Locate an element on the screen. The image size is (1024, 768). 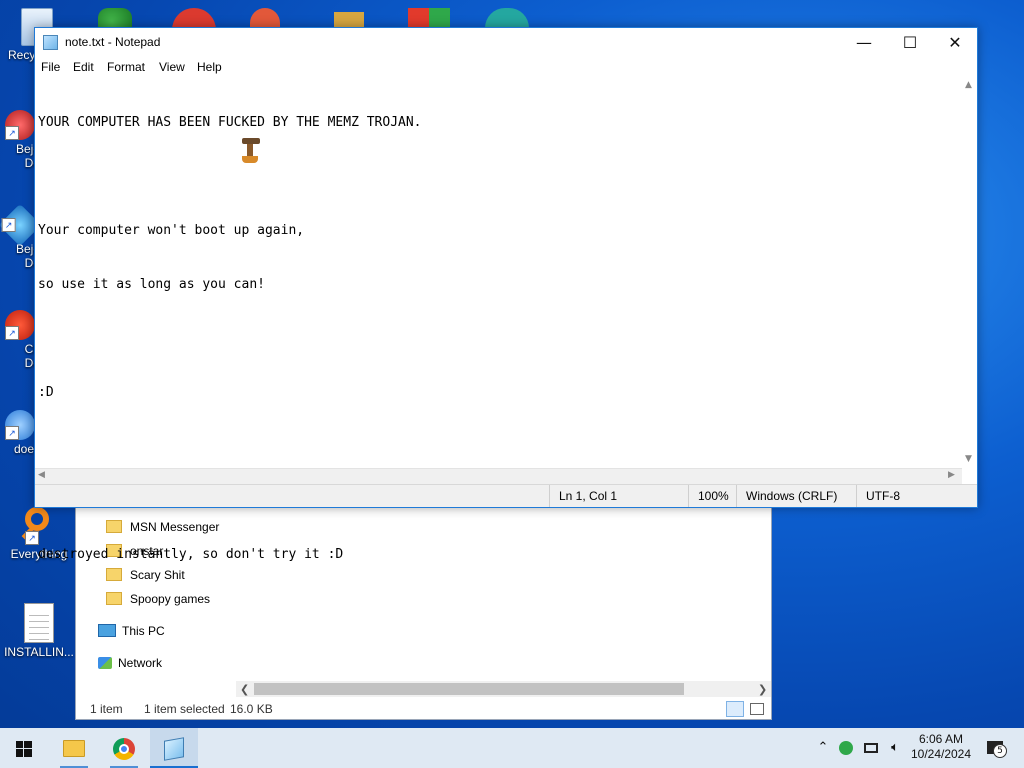
tray-app-icon is located at coordinates (846, 748).